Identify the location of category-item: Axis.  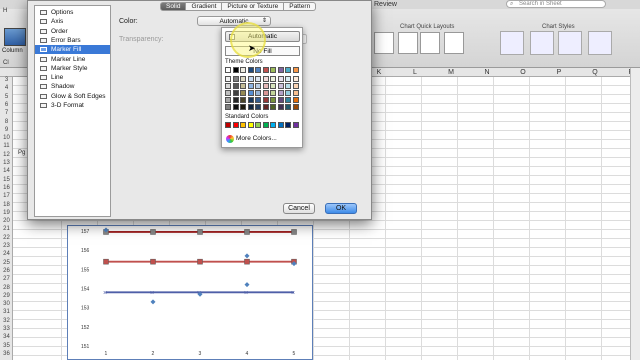
(72, 21).